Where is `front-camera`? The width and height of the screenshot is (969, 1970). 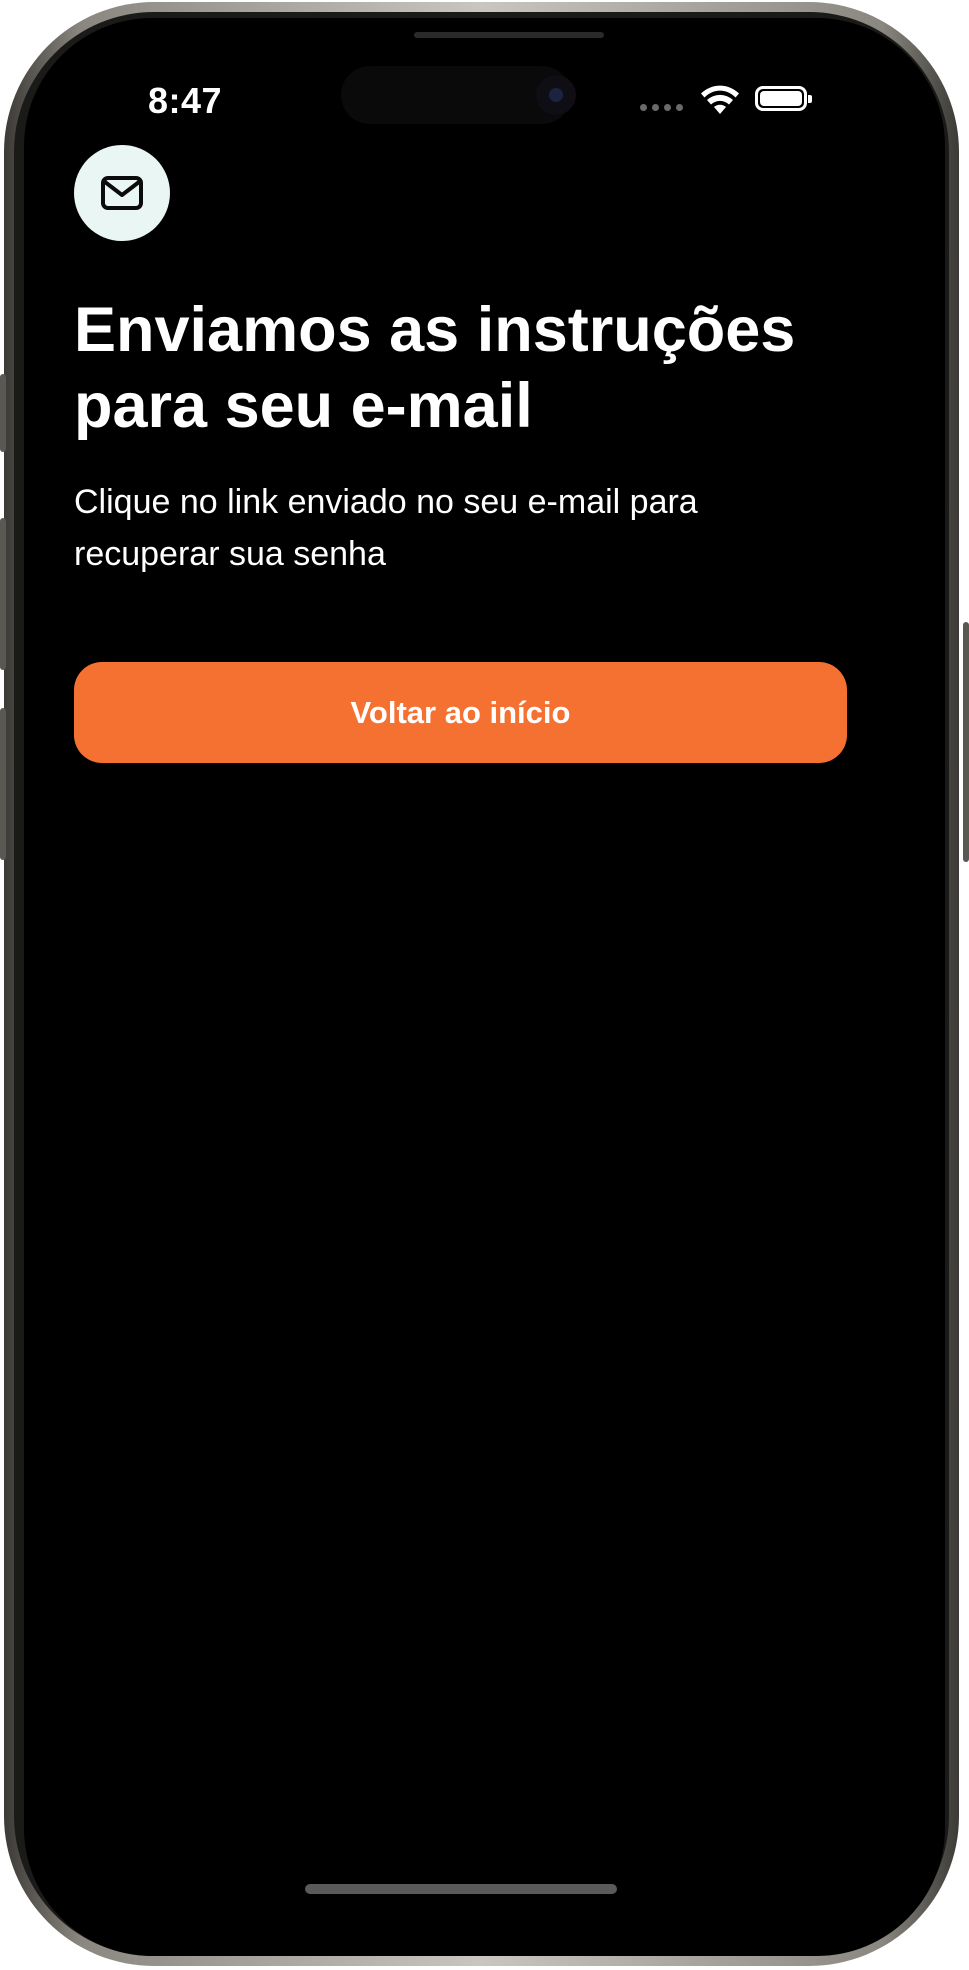 front-camera is located at coordinates (556, 95).